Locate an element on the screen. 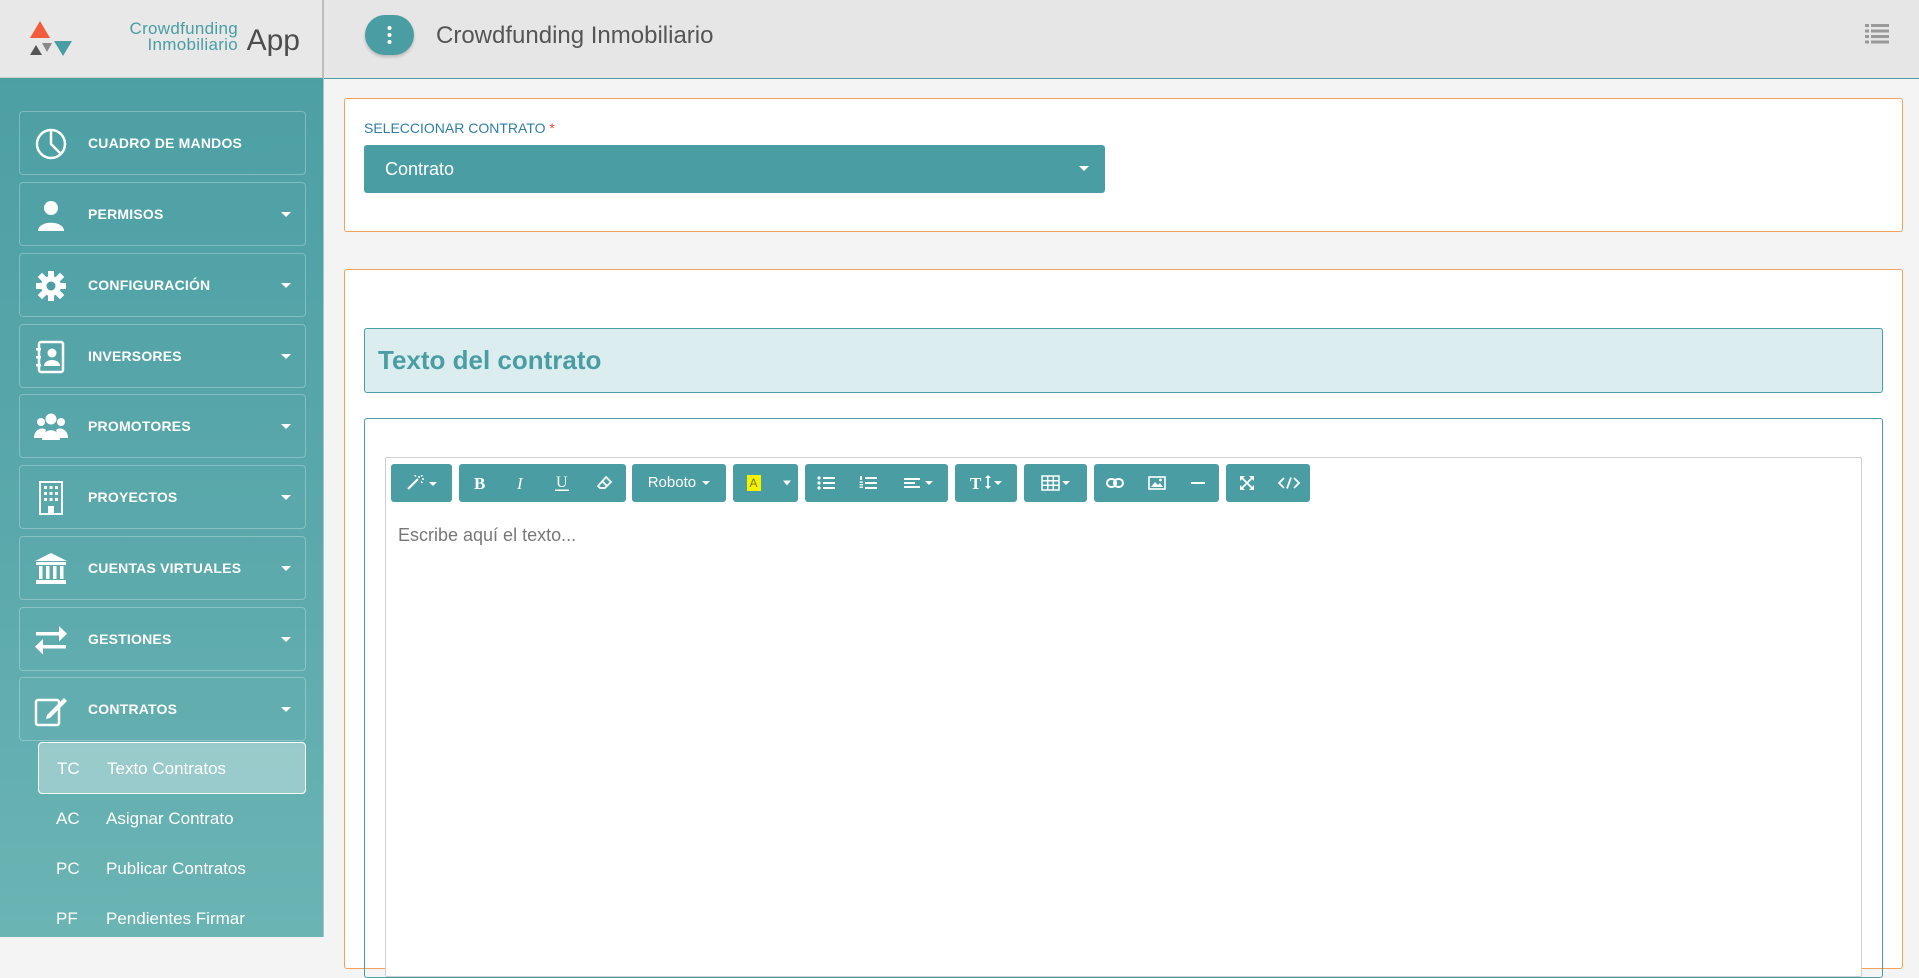  italic-icon: I is located at coordinates (520, 483).